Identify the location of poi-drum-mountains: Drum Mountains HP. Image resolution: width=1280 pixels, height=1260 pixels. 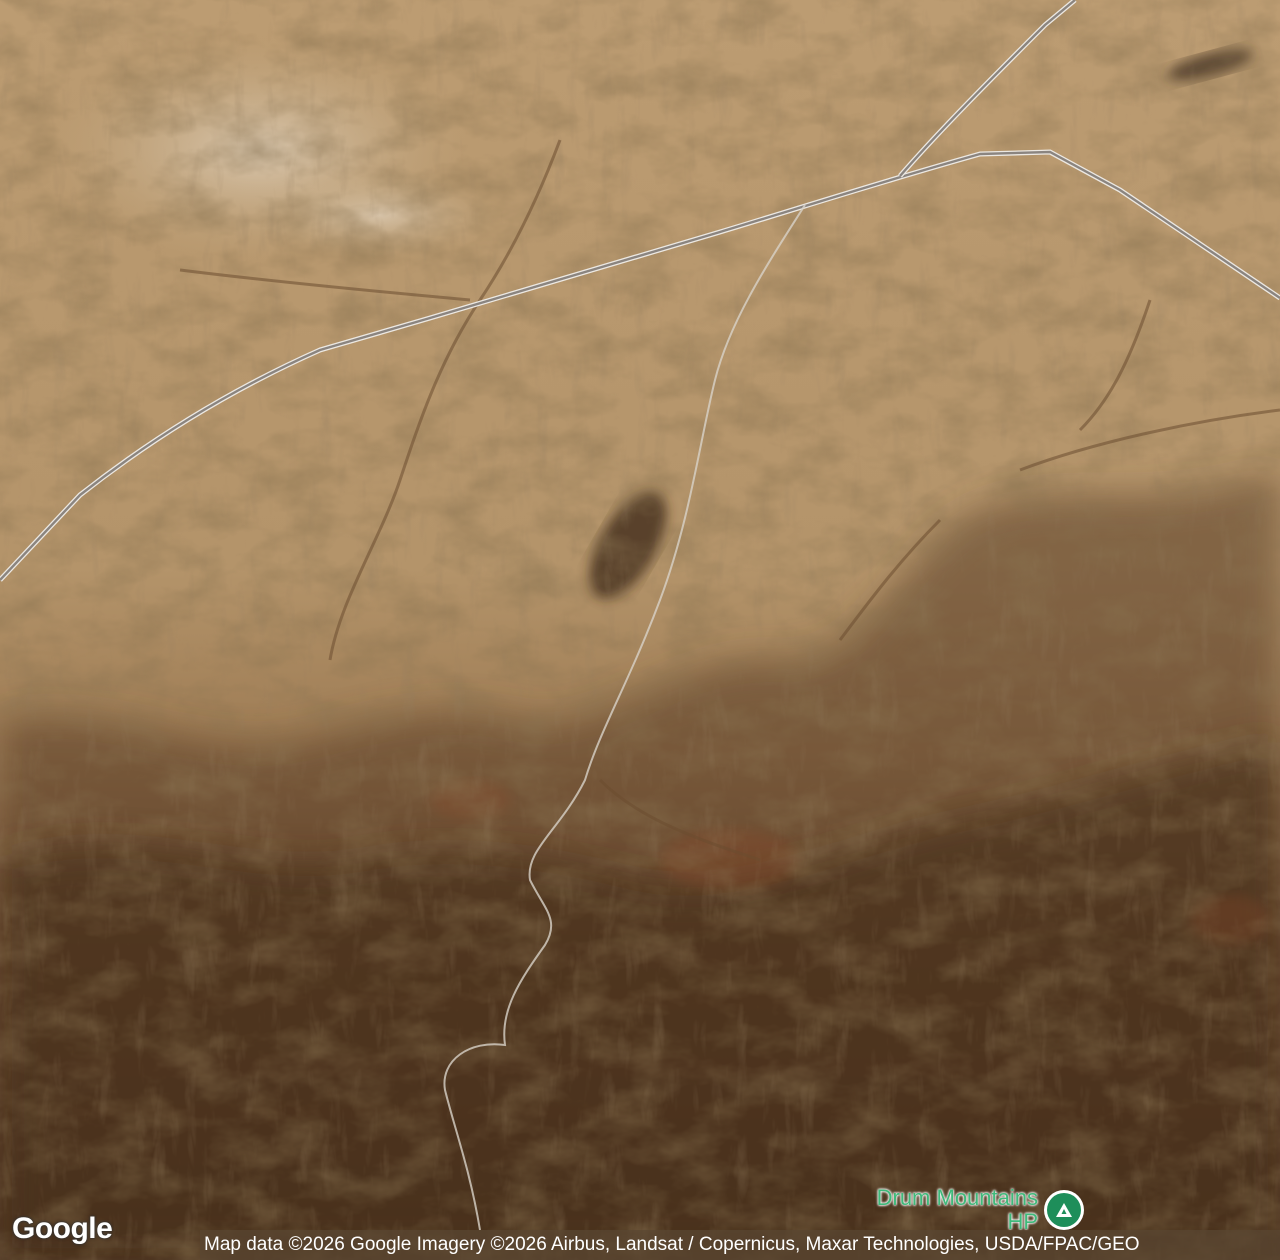
(966, 1210).